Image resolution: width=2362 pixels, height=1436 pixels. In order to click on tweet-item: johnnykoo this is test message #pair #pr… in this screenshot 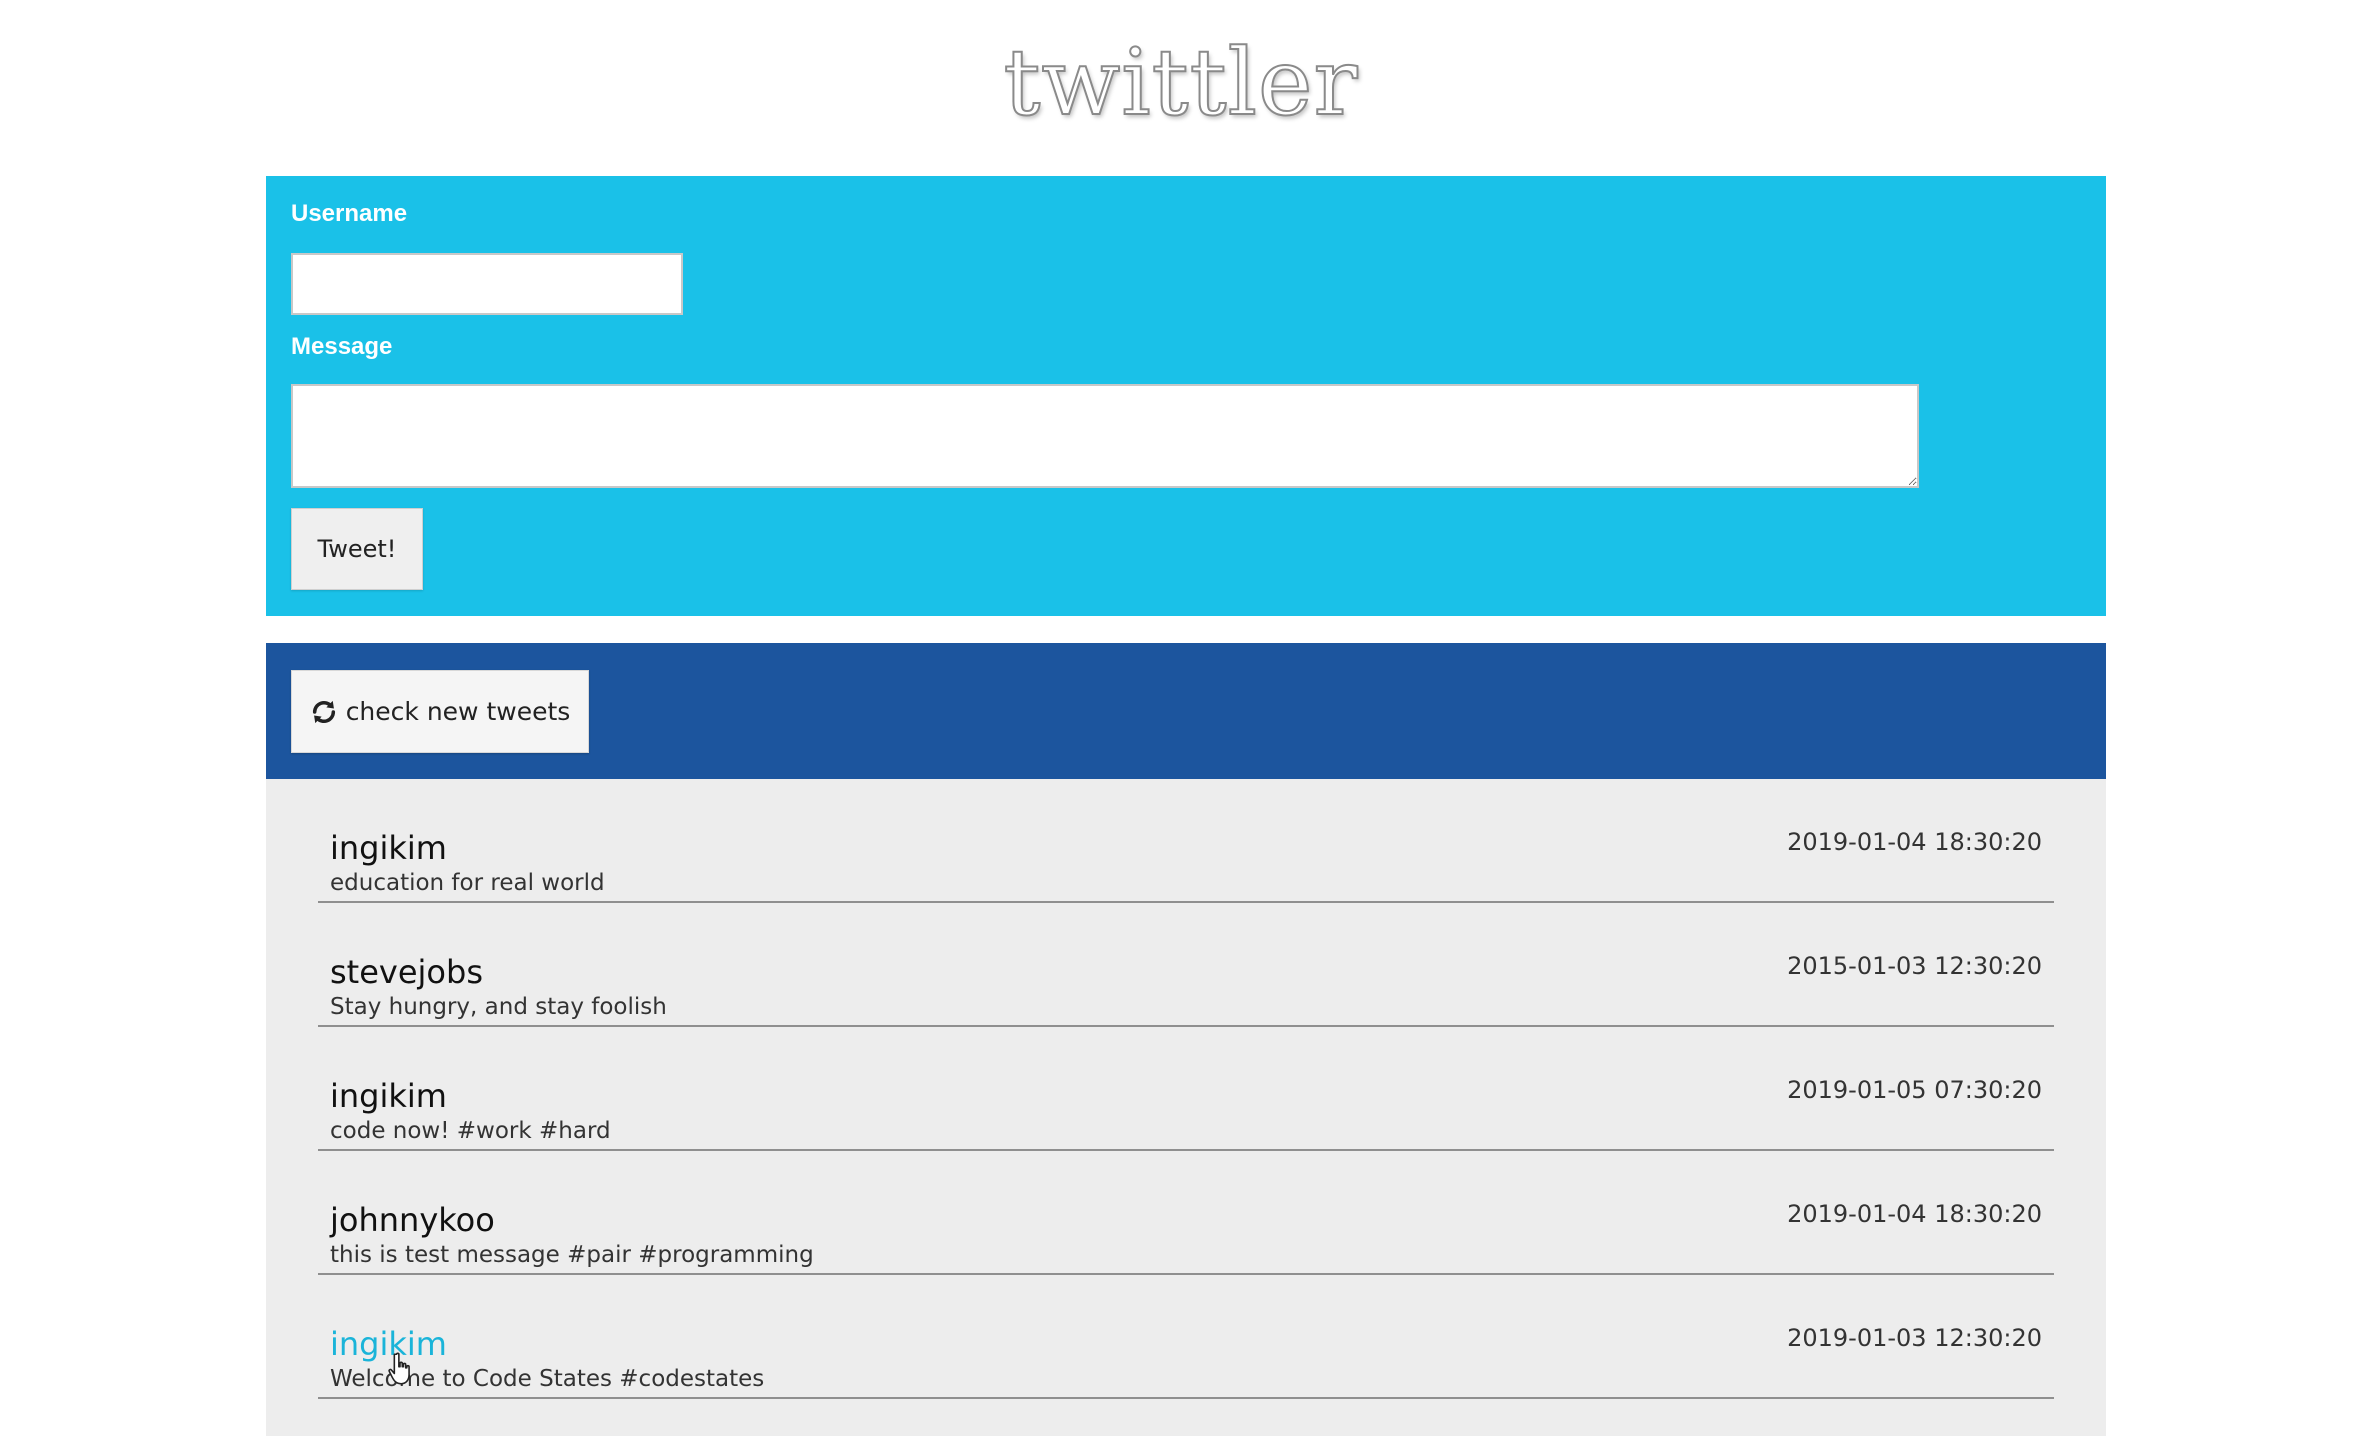, I will do `click(1186, 1213)`.